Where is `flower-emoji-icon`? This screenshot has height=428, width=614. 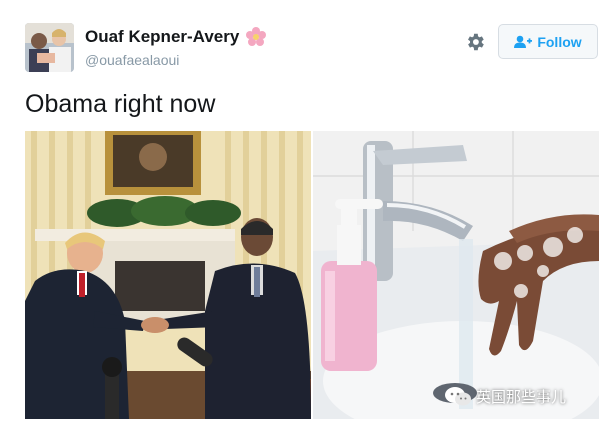
flower-emoji-icon is located at coordinates (256, 37).